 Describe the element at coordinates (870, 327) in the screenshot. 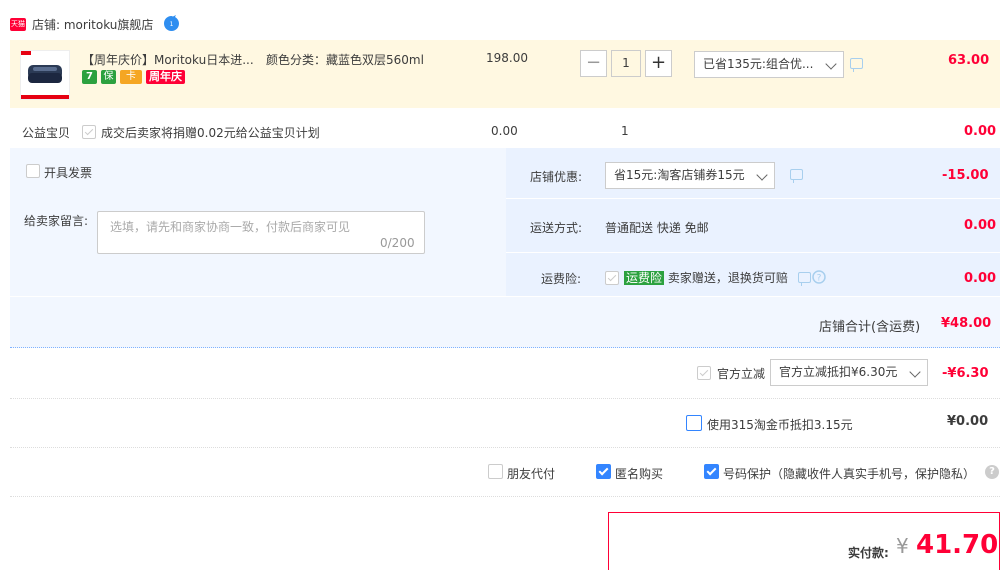

I see `shop-total-label: 店铺合计(含运费)` at that location.